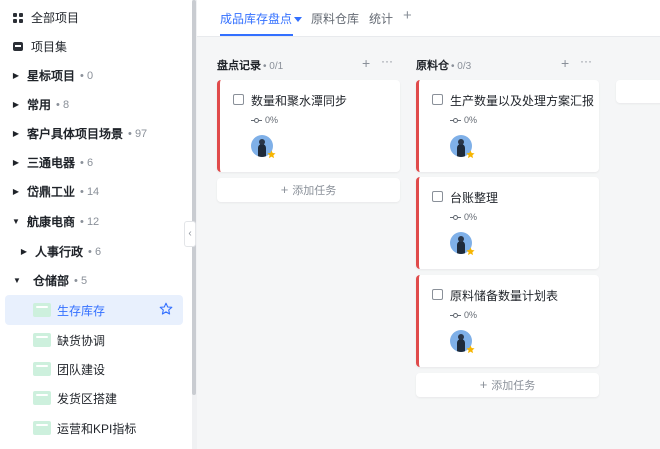  Describe the element at coordinates (513, 386) in the screenshot. I see `add-task-label: 添加任务` at that location.